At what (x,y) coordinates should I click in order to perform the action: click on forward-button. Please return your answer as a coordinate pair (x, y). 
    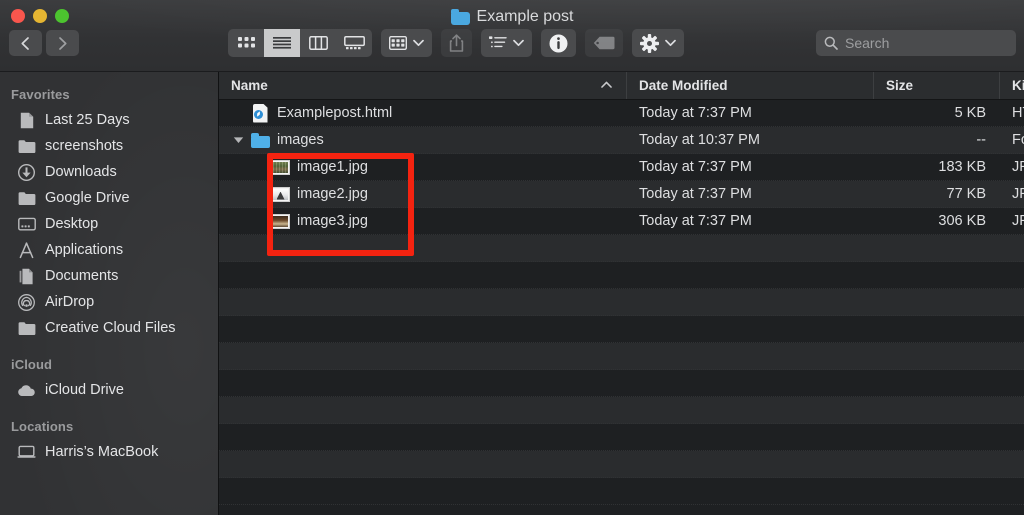
    Looking at the image, I should click on (62, 43).